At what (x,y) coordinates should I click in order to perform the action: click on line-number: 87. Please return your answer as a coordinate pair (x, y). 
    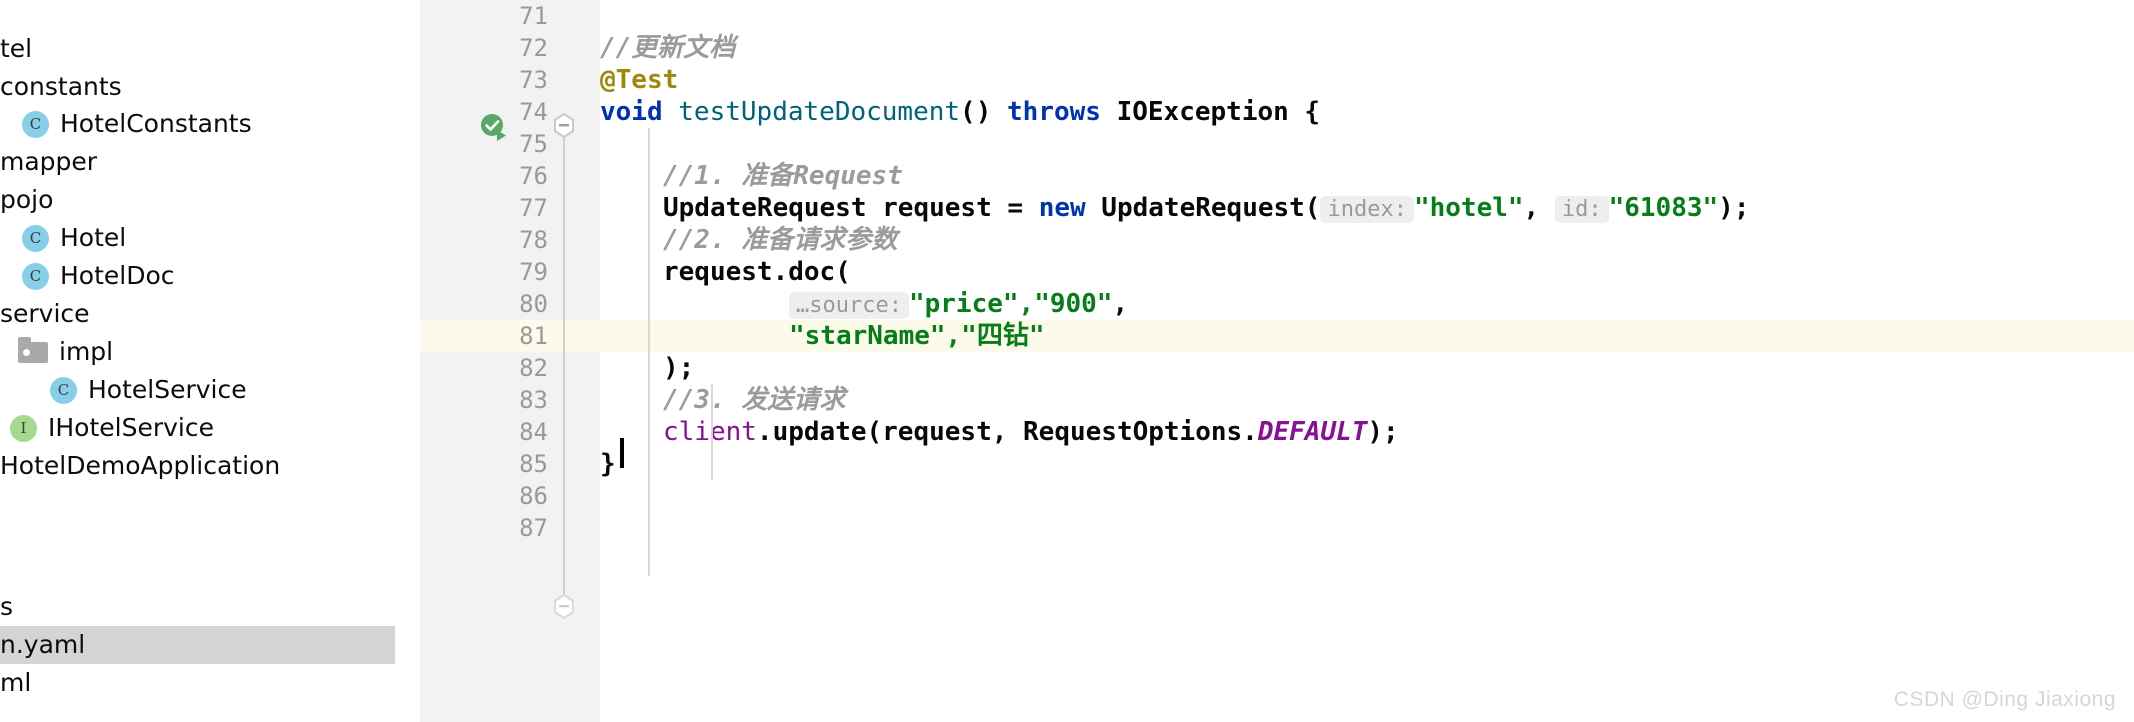
    Looking at the image, I should click on (484, 528).